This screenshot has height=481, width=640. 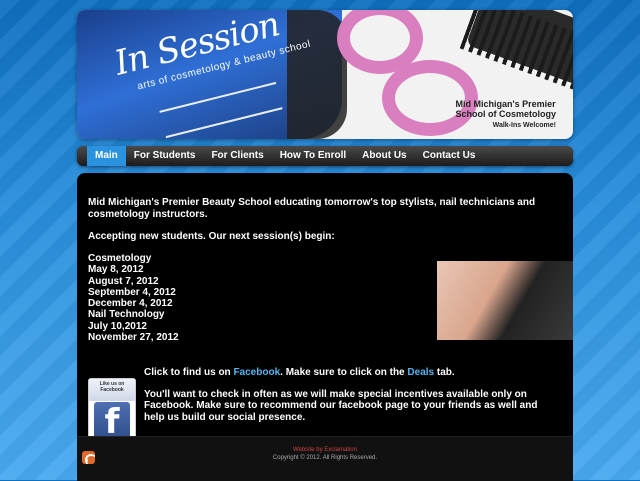 What do you see at coordinates (384, 156) in the screenshot?
I see `nav-item-about-us: About Us` at bounding box center [384, 156].